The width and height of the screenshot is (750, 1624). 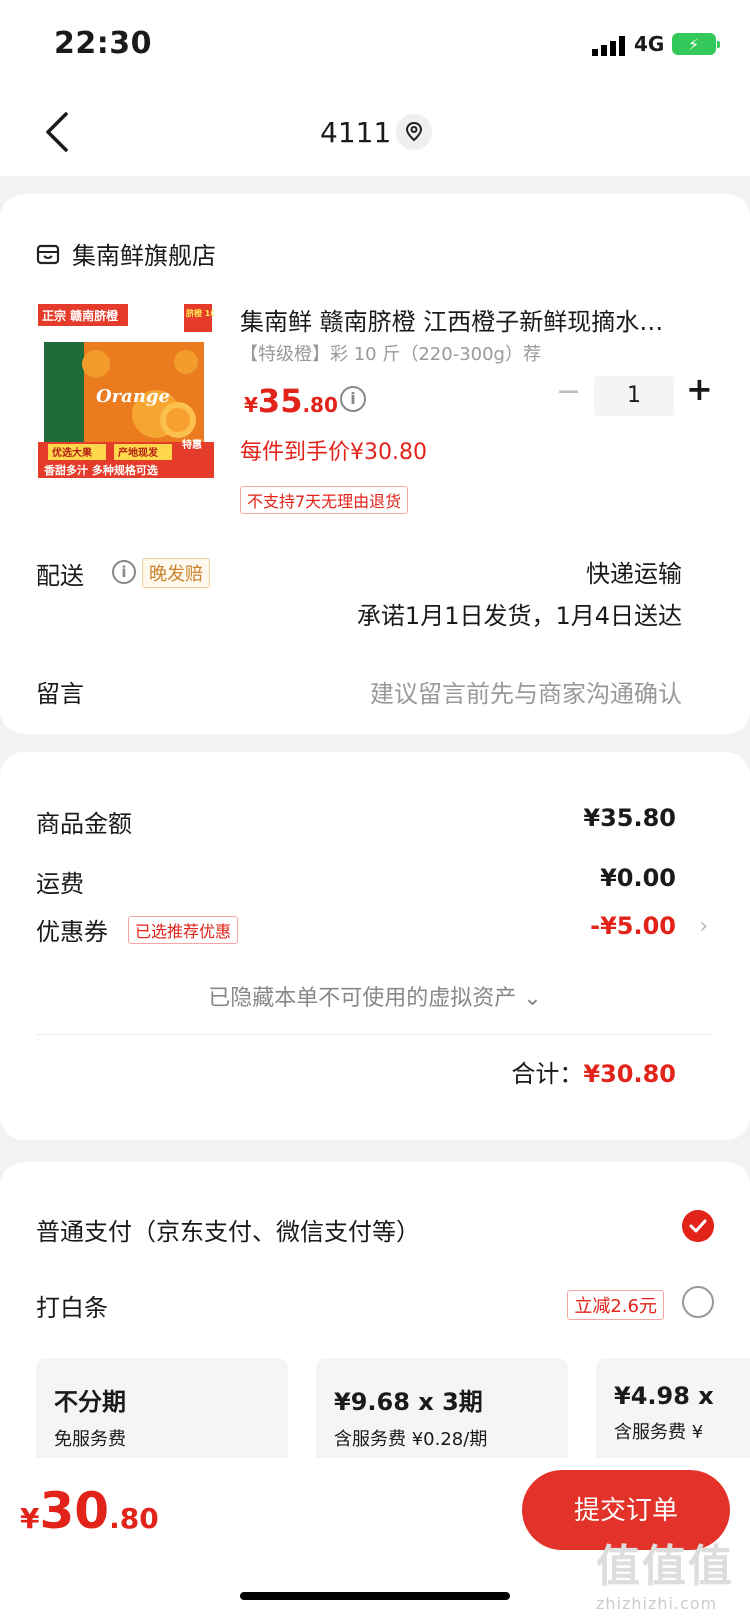 What do you see at coordinates (72, 452) in the screenshot?
I see `product-slogan1: 优选大果` at bounding box center [72, 452].